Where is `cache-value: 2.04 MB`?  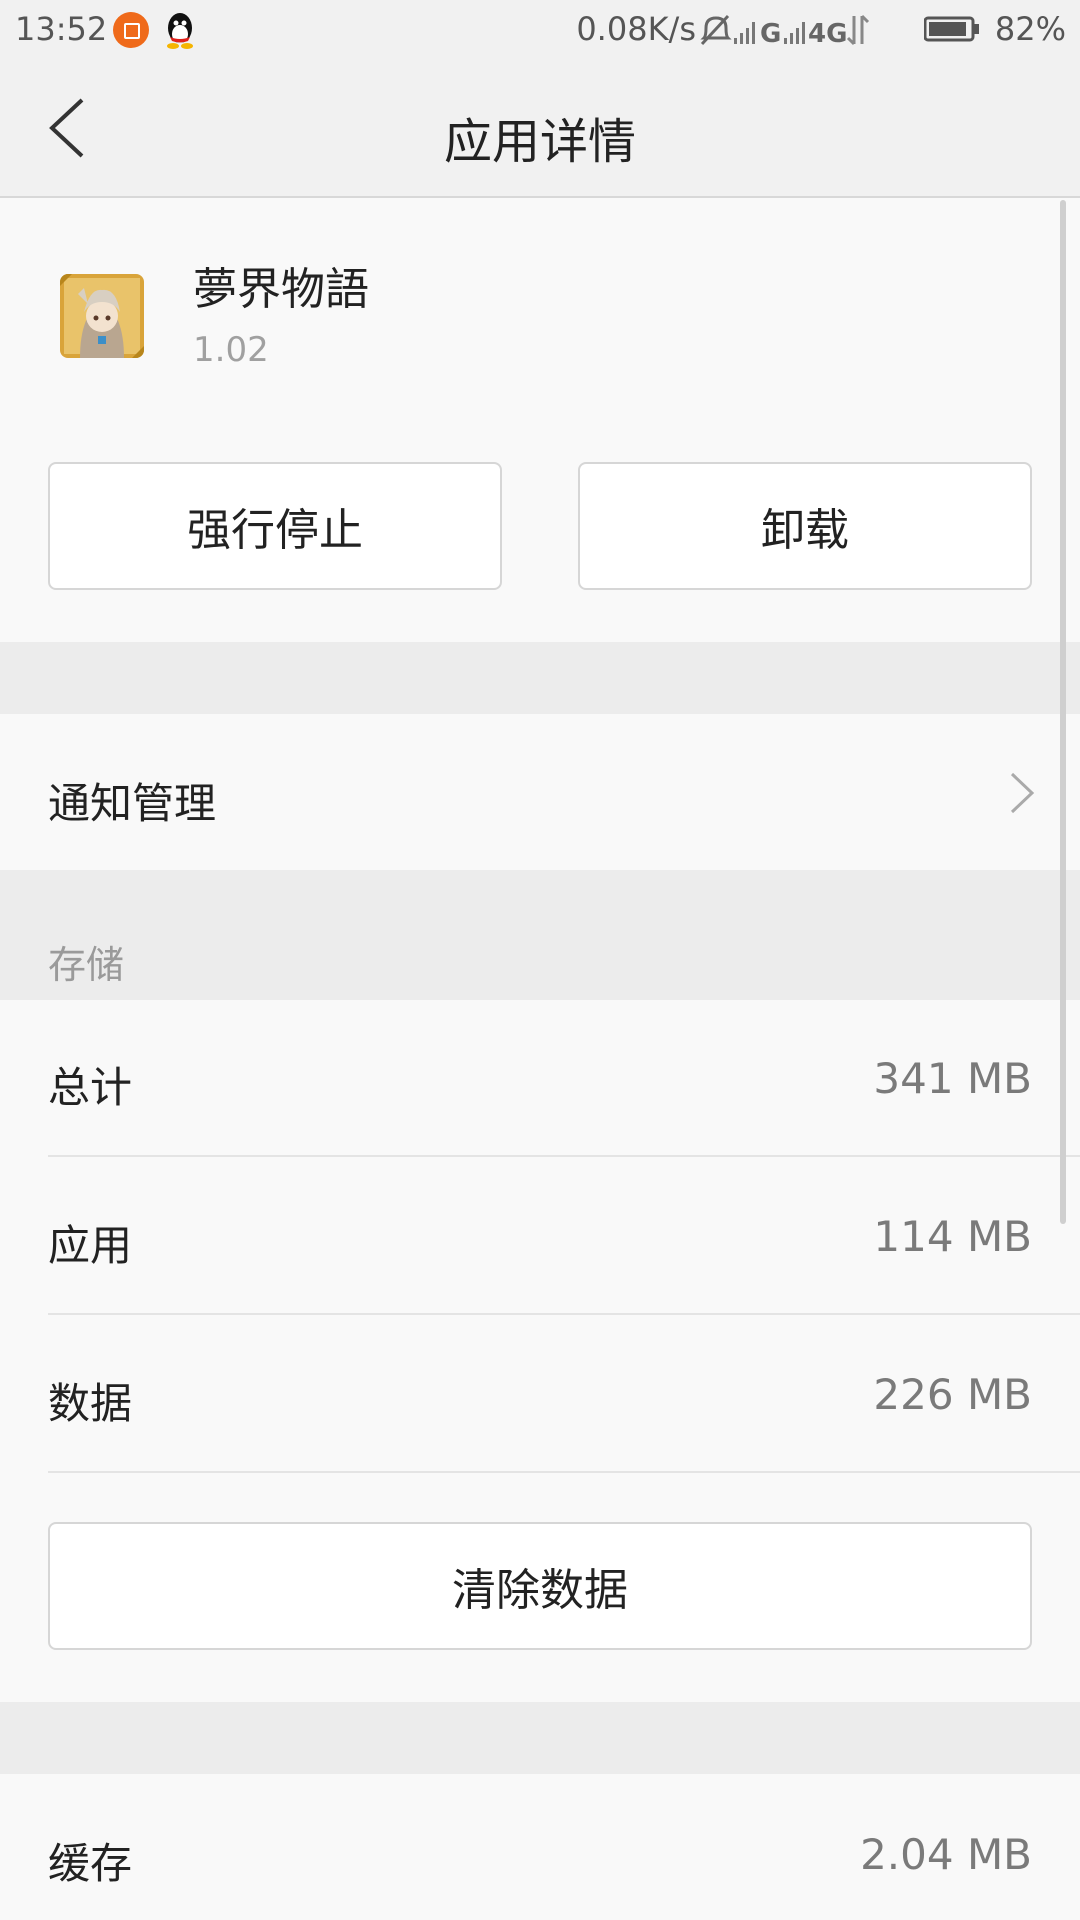
cache-value: 2.04 MB is located at coordinates (946, 1854).